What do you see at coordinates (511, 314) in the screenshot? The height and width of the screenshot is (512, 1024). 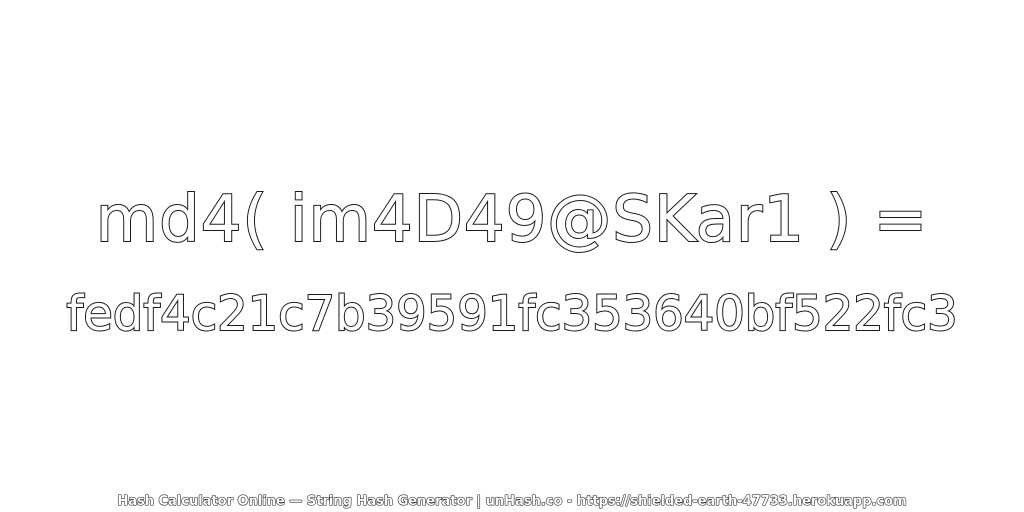 I see `hash-value: fedf4c21c7b39591fc353640bf522fc3` at bounding box center [511, 314].